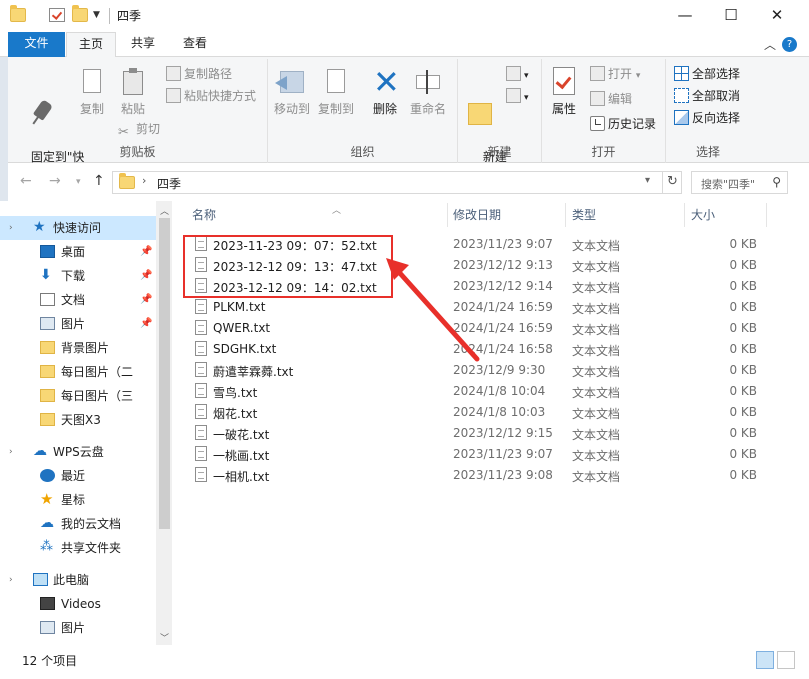 The height and width of the screenshot is (679, 809). I want to click on scroll-up-icon: ︿, so click(164, 210).